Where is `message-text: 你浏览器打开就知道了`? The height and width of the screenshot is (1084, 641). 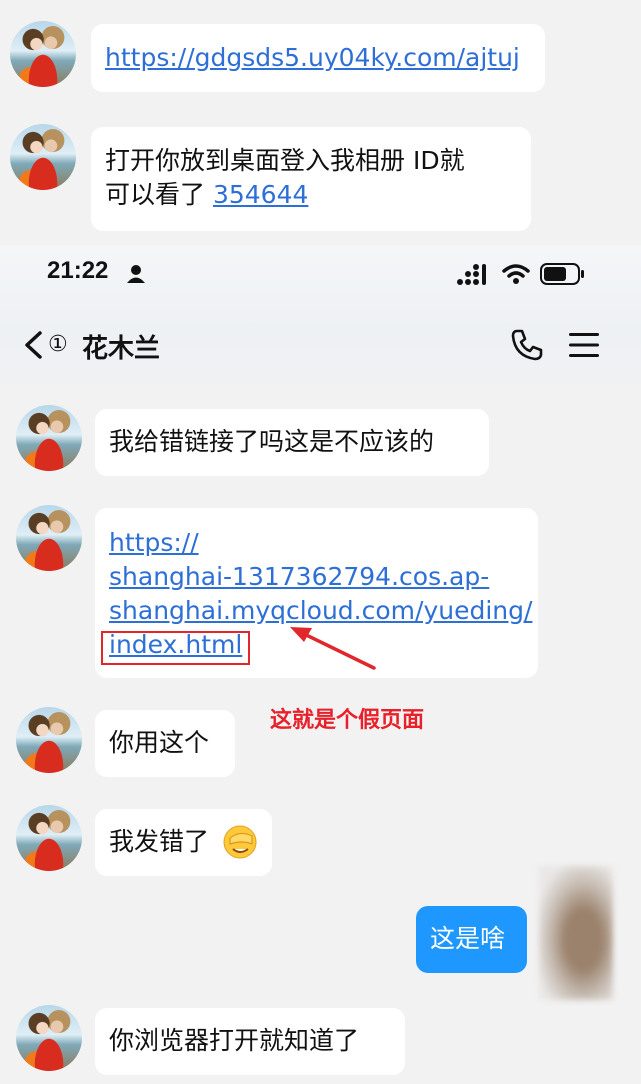 message-text: 你浏览器打开就知道了 is located at coordinates (234, 1040).